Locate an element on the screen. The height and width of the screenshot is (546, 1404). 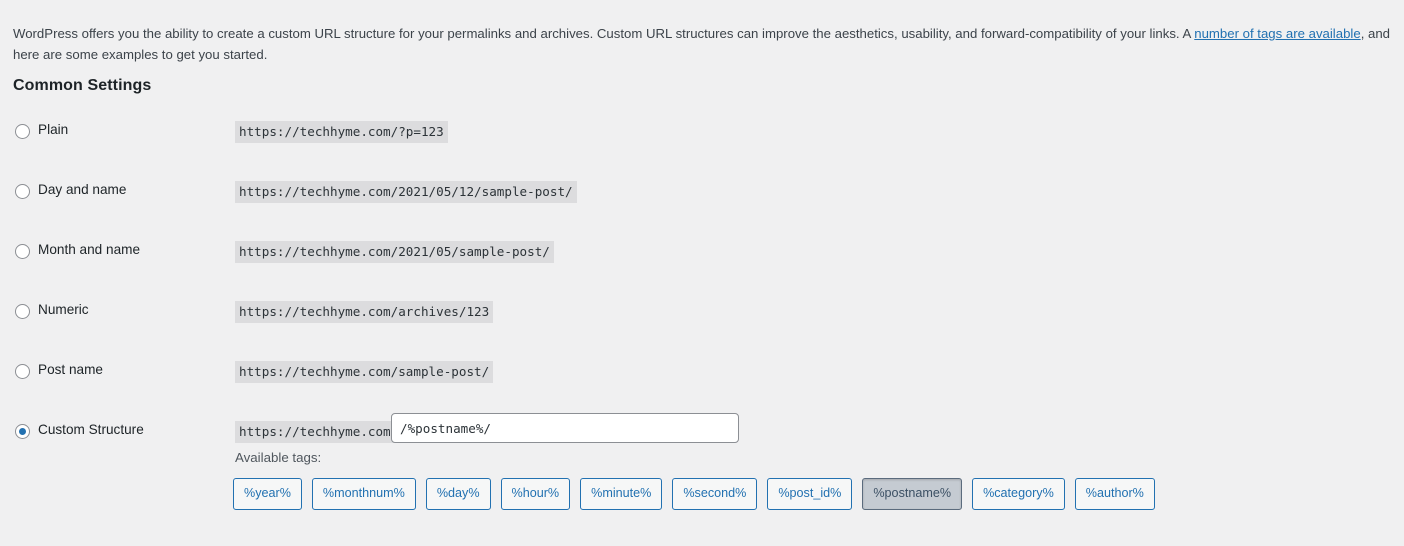
example-url-numeric: https://techhyme.com/archives/123 is located at coordinates (364, 312).